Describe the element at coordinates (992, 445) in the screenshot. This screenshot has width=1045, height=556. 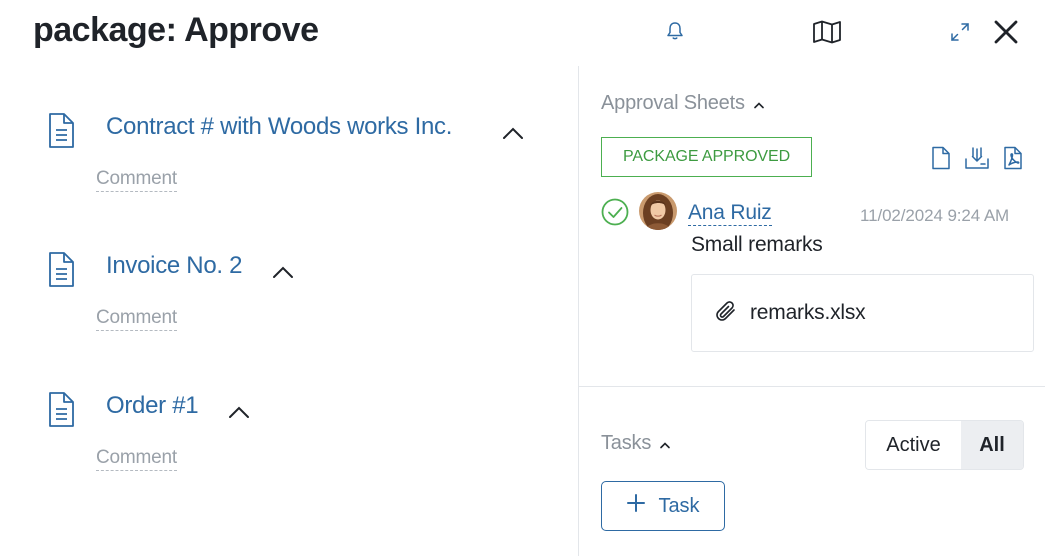
I see `filter-all-button: All` at that location.